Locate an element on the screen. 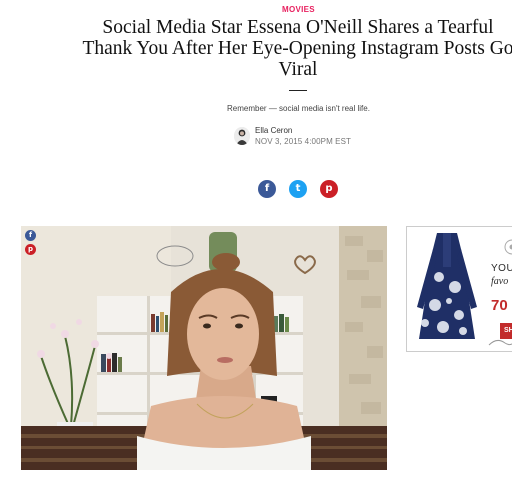  twitter-share-button: t is located at coordinates (298, 189).